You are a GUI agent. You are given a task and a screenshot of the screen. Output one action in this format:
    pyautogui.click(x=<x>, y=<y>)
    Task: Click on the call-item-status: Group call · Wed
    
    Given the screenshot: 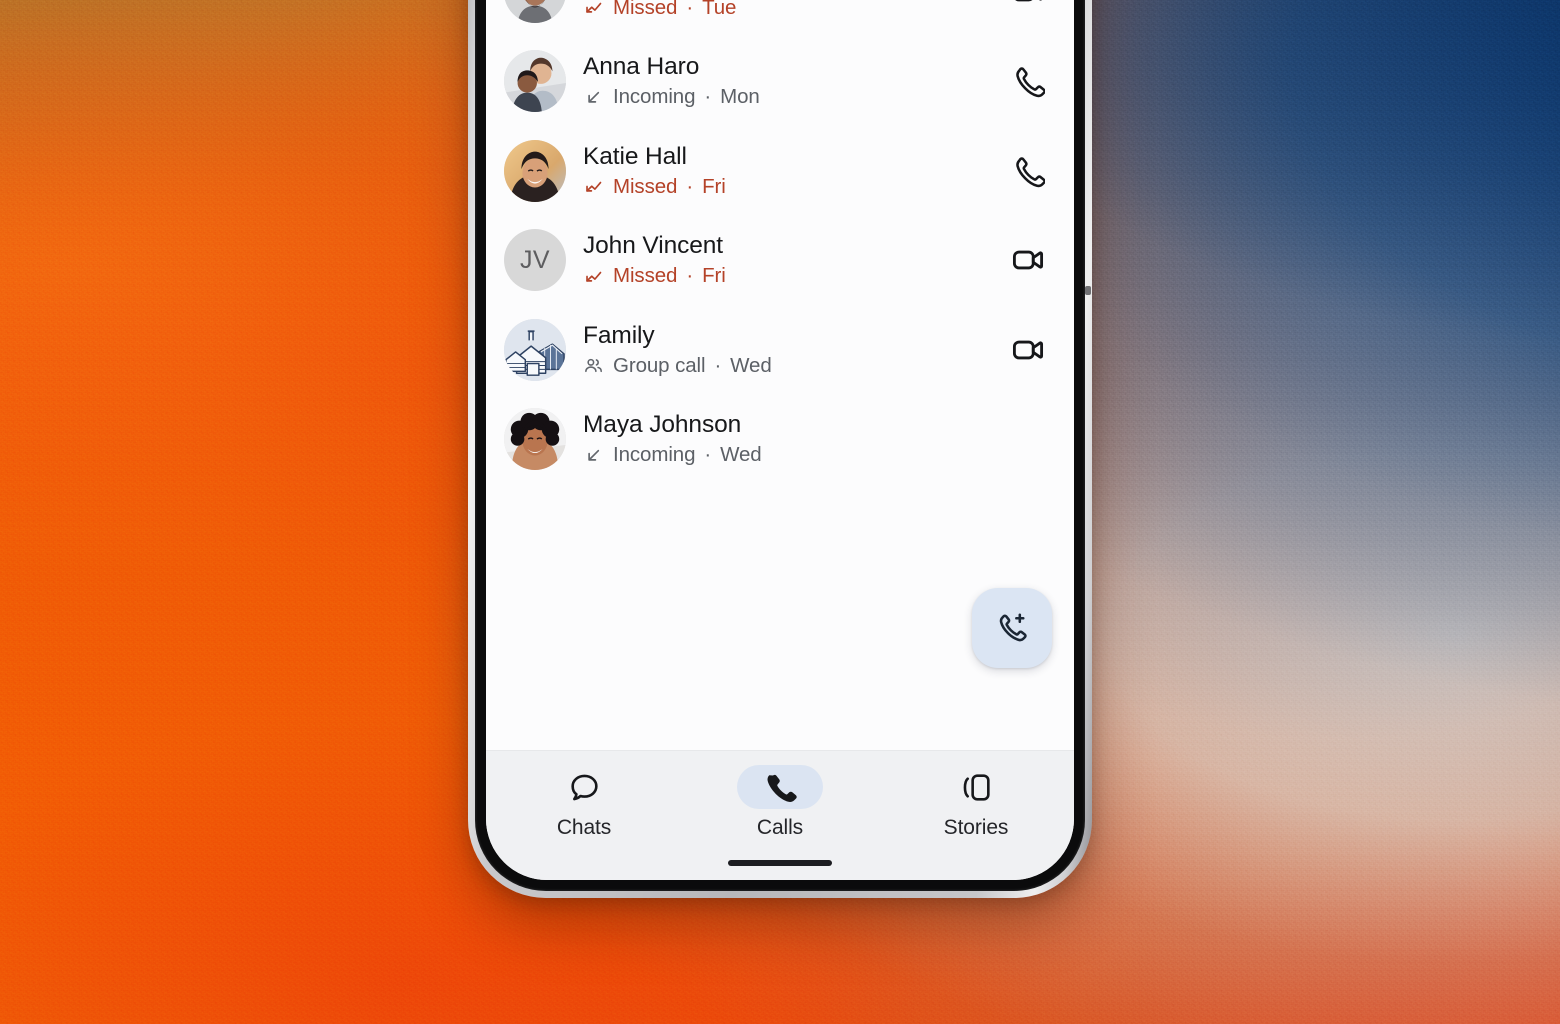 What is the action you would take?
    pyautogui.click(x=785, y=366)
    